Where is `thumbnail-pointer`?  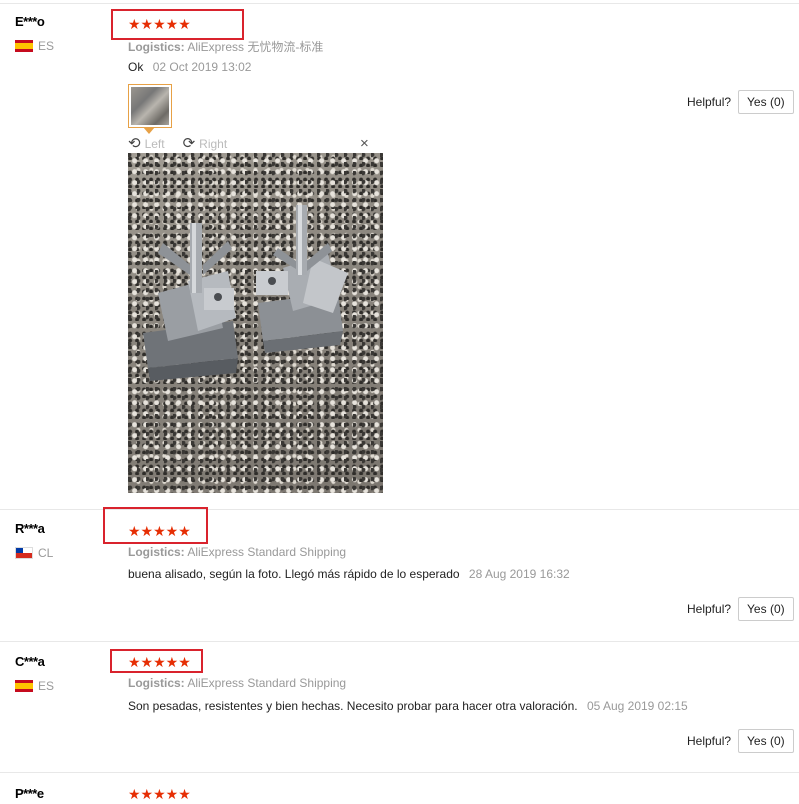
thumbnail-pointer is located at coordinates (149, 130).